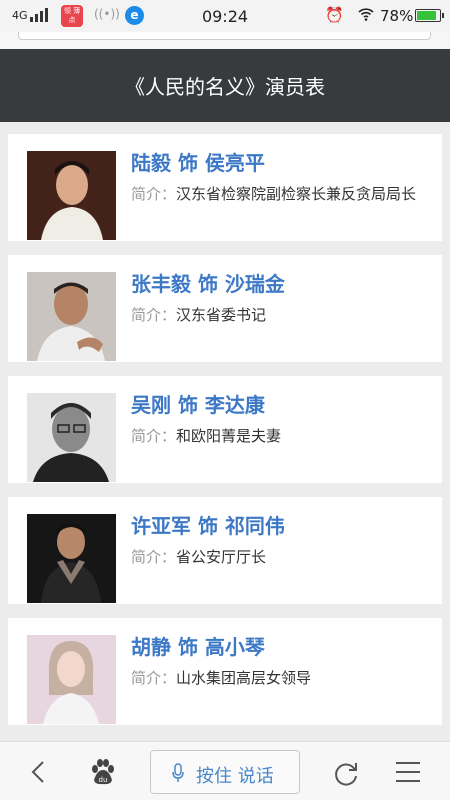 The width and height of the screenshot is (450, 800). Describe the element at coordinates (198, 161) in the screenshot. I see `cast-name: 陆毅 饰 侯亮平` at that location.